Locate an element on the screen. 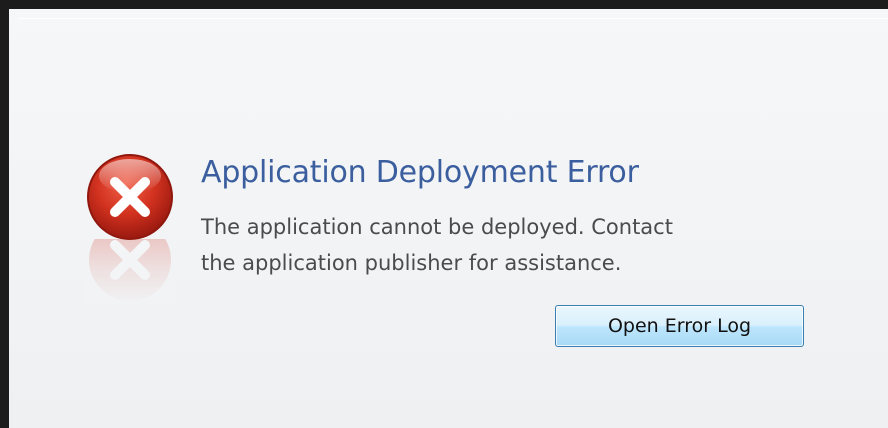  error-icon-reflection is located at coordinates (130, 272).